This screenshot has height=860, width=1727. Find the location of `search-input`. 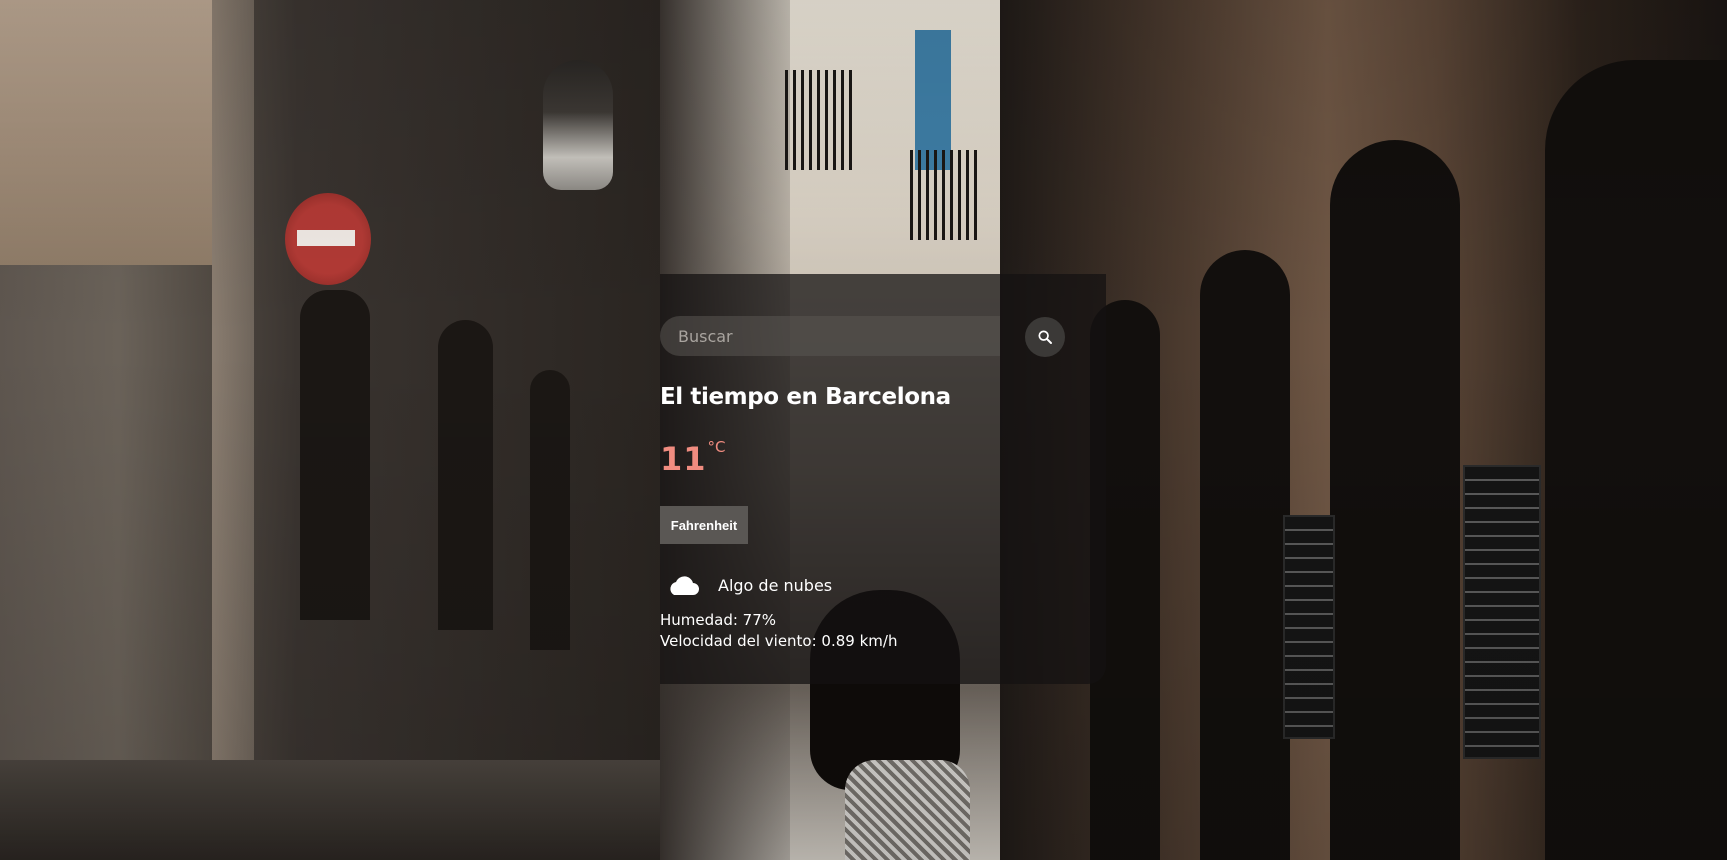

search-input is located at coordinates (830, 336).